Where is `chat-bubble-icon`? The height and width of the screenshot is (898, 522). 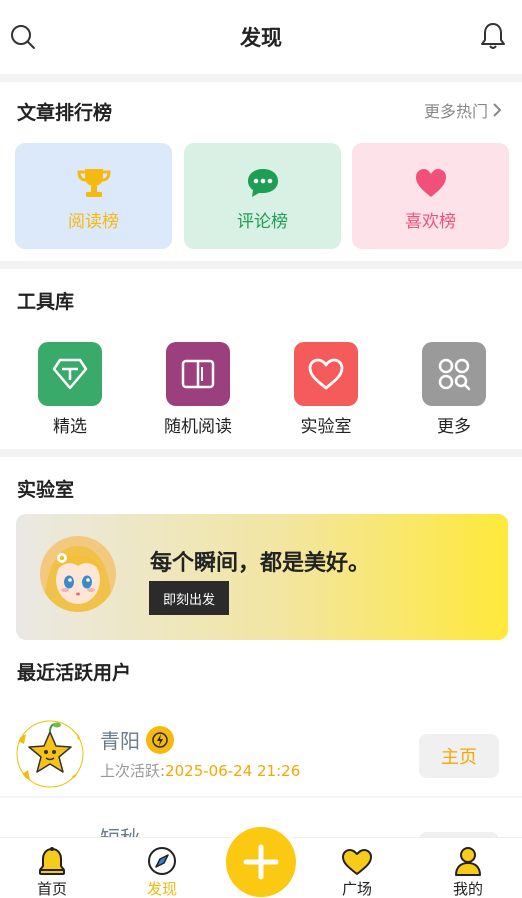 chat-bubble-icon is located at coordinates (262, 183).